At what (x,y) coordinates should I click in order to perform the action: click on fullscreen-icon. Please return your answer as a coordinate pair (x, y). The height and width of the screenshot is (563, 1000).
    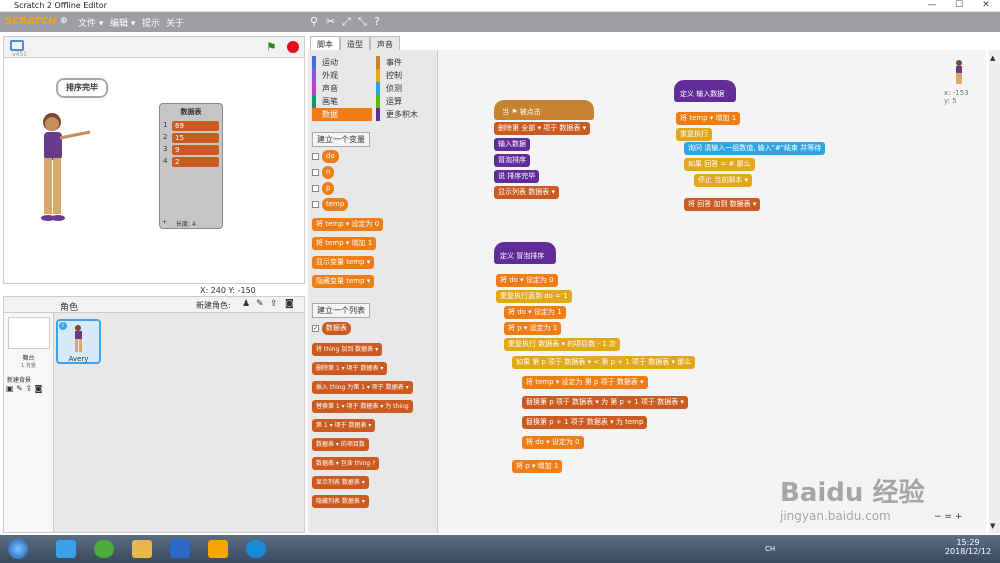
    Looking at the image, I should click on (17, 45).